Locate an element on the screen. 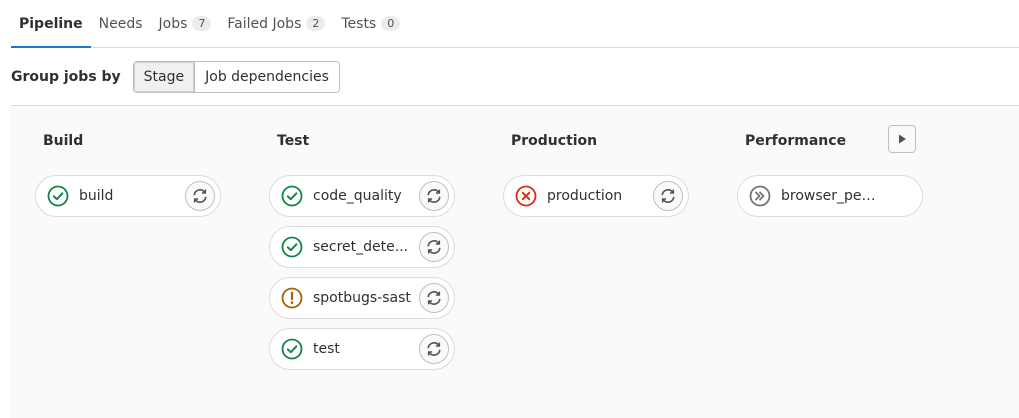 This screenshot has width=1019, height=418. job-code-quality: code_quality is located at coordinates (362, 196).